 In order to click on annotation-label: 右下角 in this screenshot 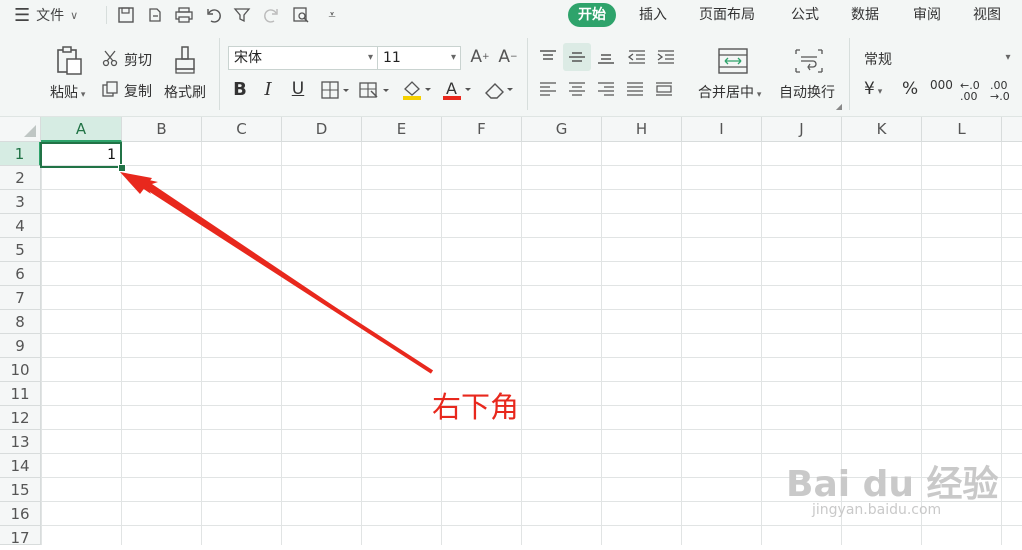, I will do `click(476, 407)`.